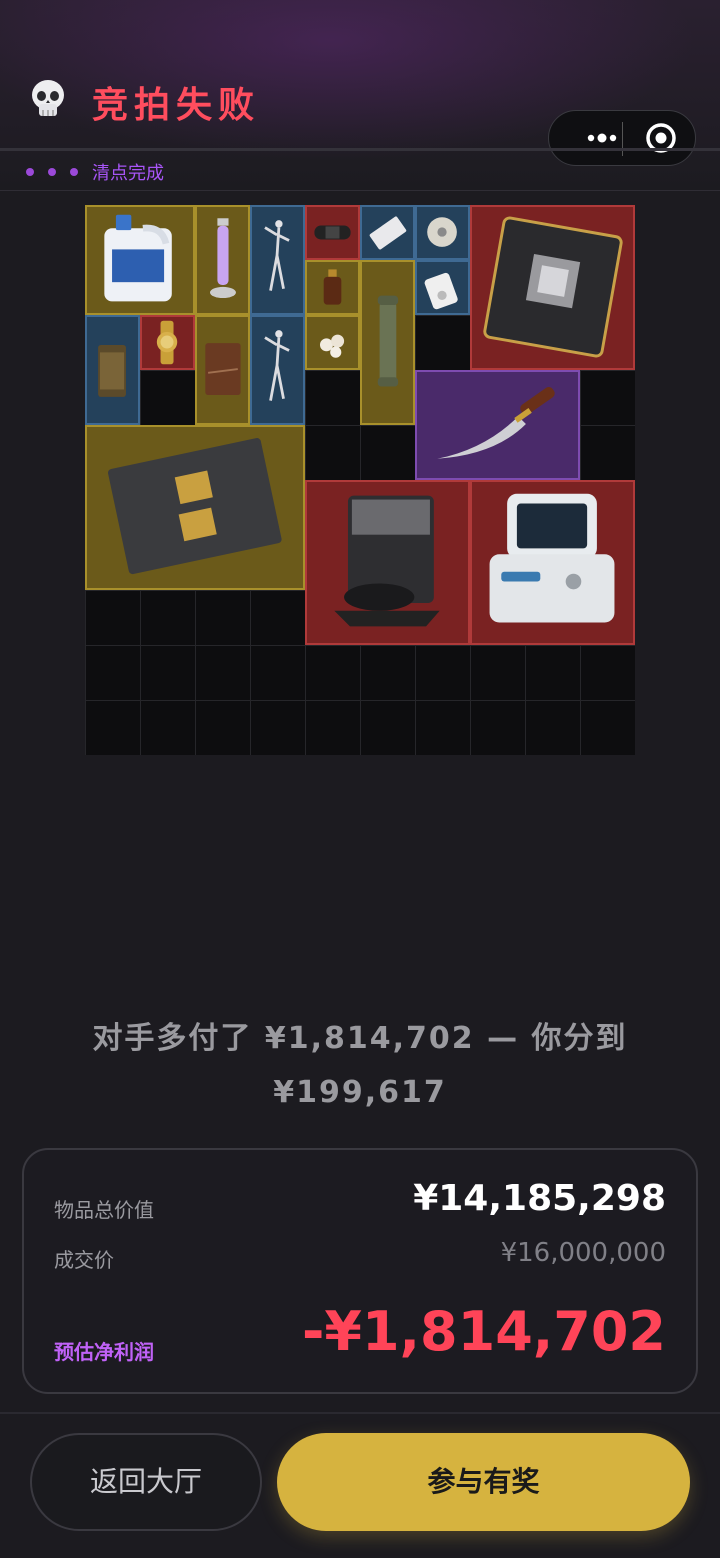 The image size is (720, 1558). I want to click on result-message-line2: ¥199,617, so click(360, 1092).